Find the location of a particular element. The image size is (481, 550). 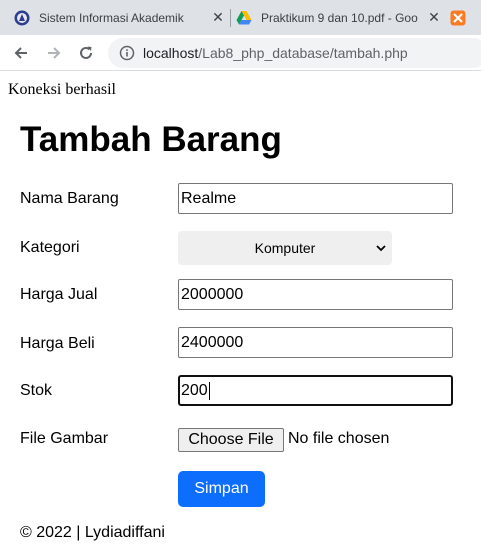

reload-icon is located at coordinates (86, 52).